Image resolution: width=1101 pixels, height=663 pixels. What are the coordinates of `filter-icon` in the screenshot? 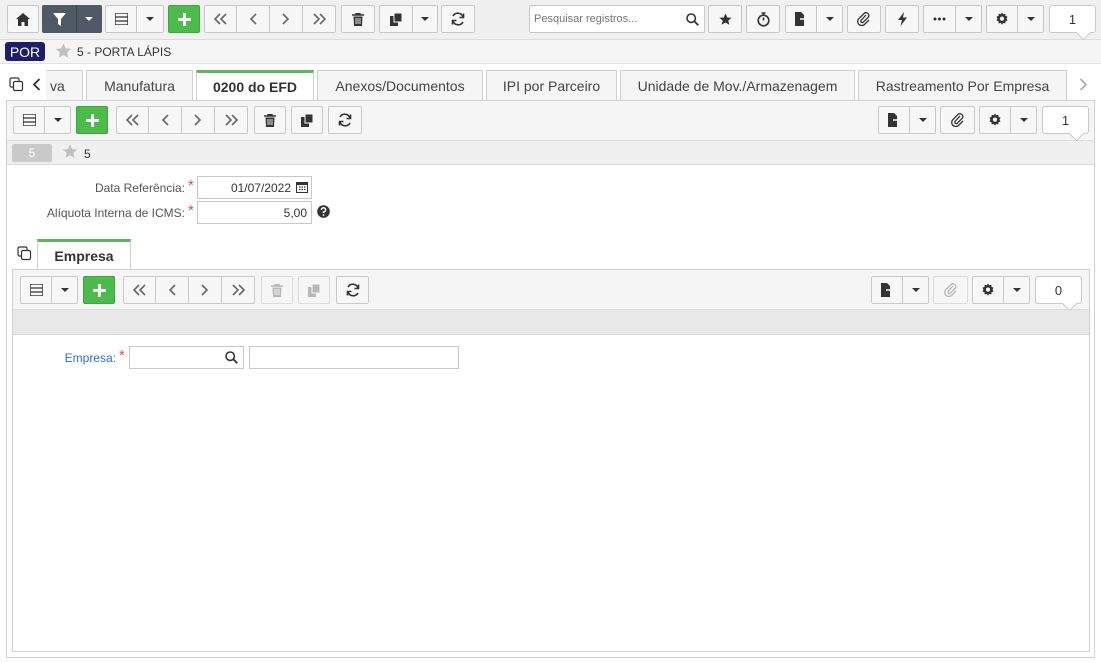 It's located at (59, 19).